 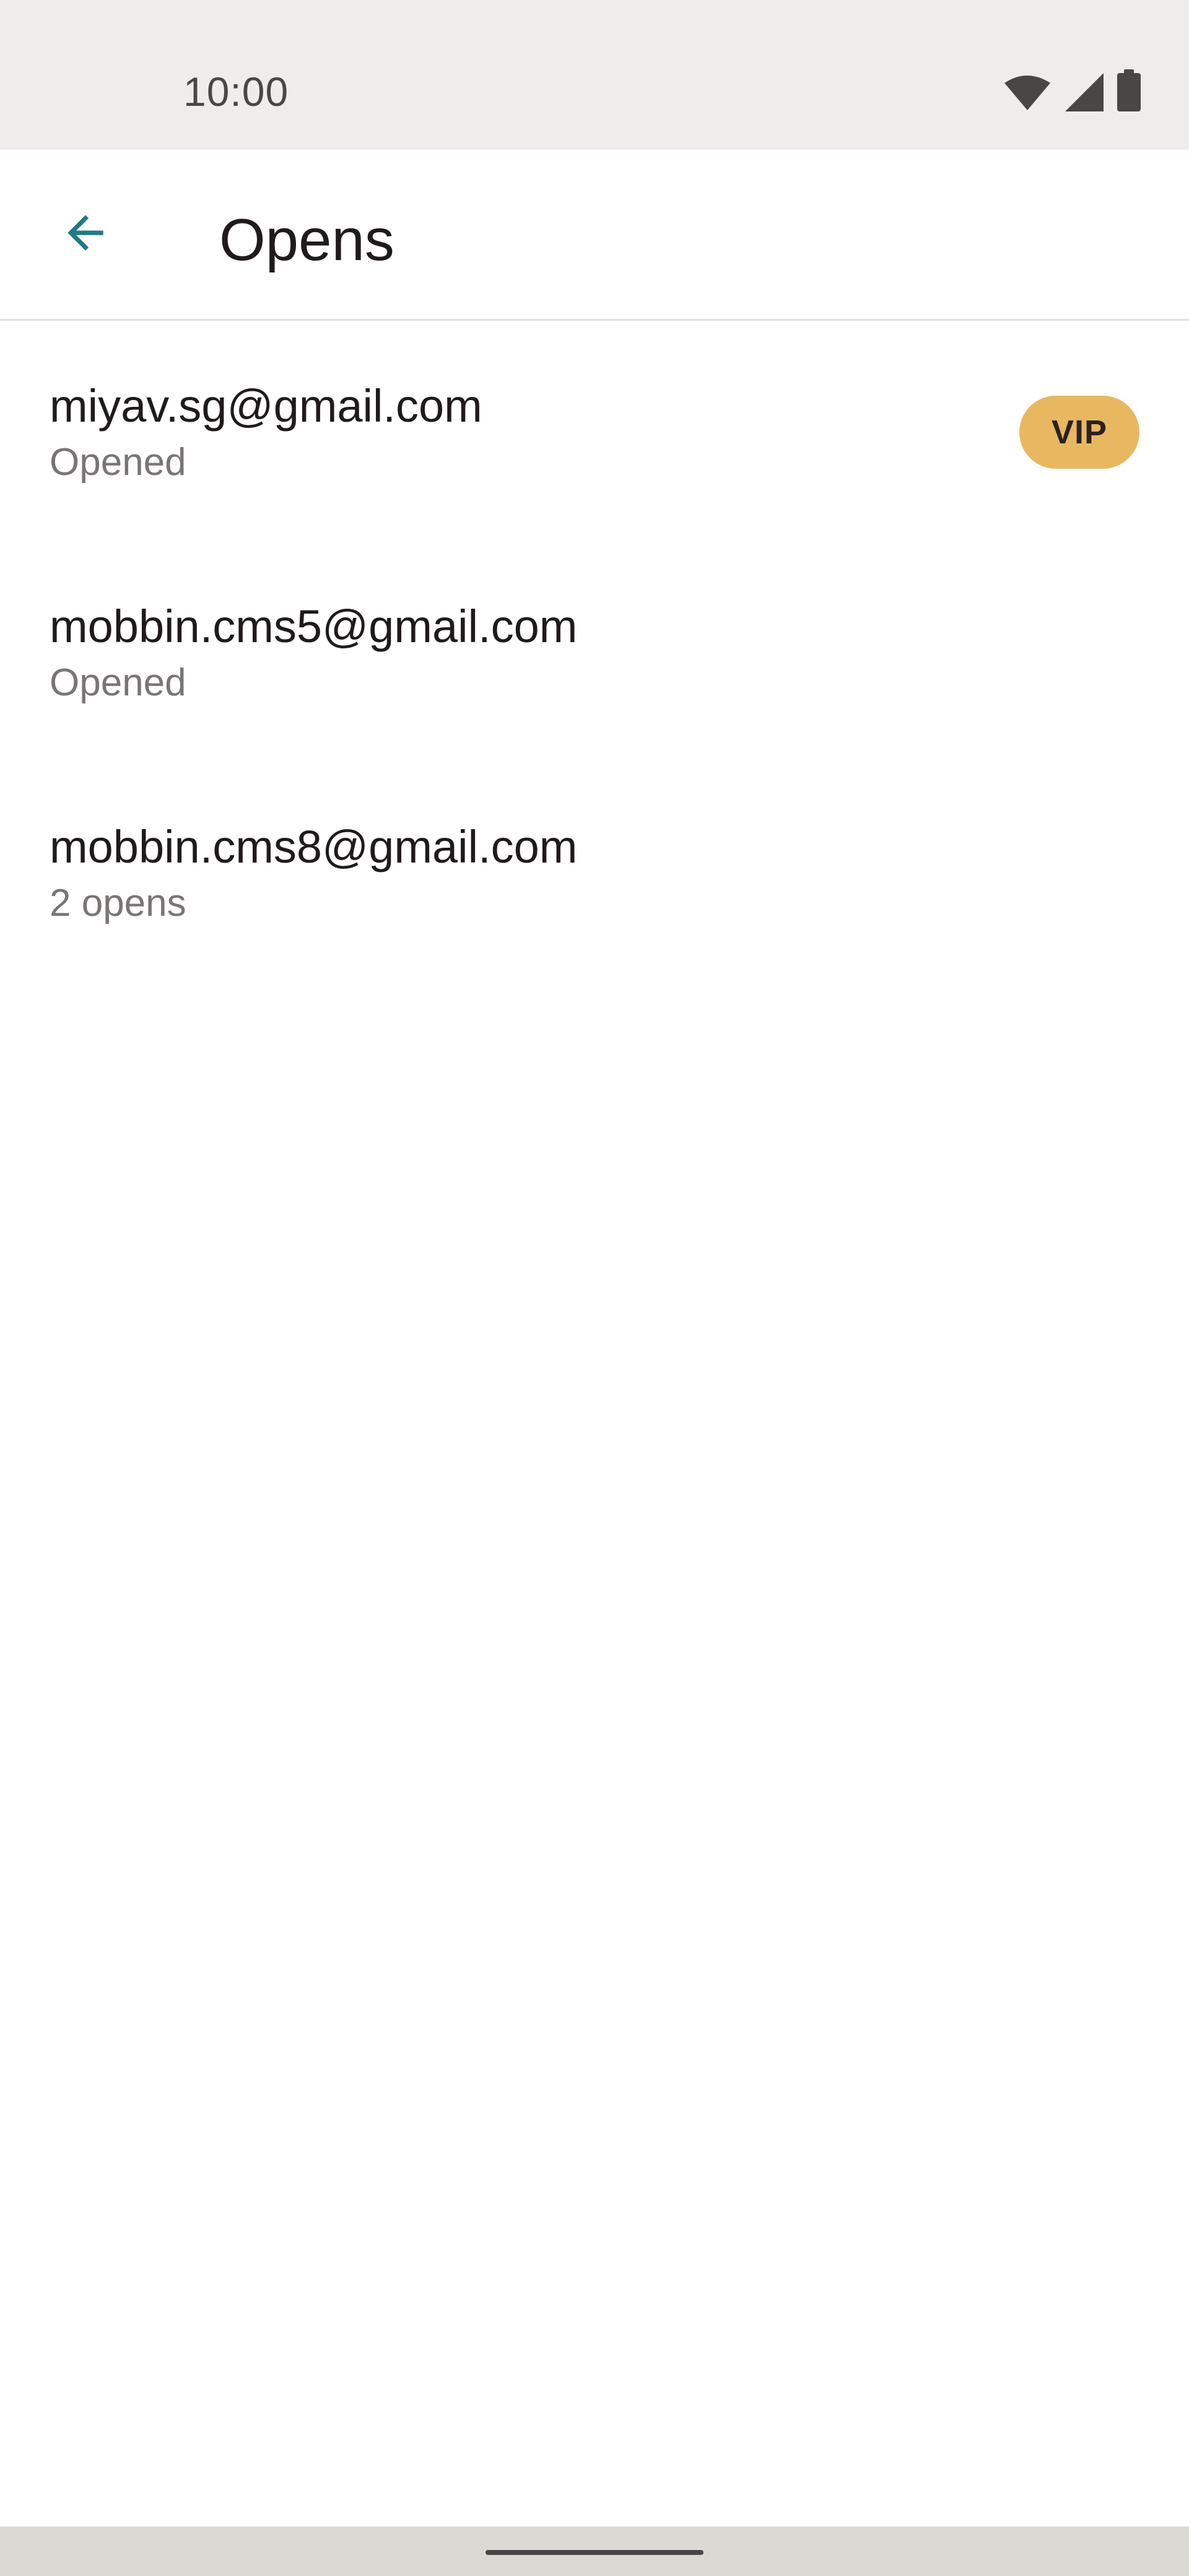 What do you see at coordinates (236, 92) in the screenshot?
I see `status-time: 10:00` at bounding box center [236, 92].